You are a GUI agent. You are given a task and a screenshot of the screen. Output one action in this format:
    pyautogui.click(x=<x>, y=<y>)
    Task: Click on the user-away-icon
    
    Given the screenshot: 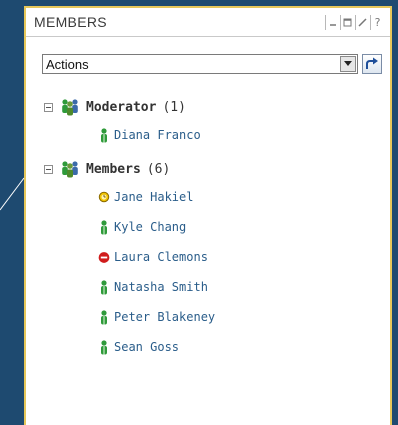 What is the action you would take?
    pyautogui.click(x=104, y=197)
    